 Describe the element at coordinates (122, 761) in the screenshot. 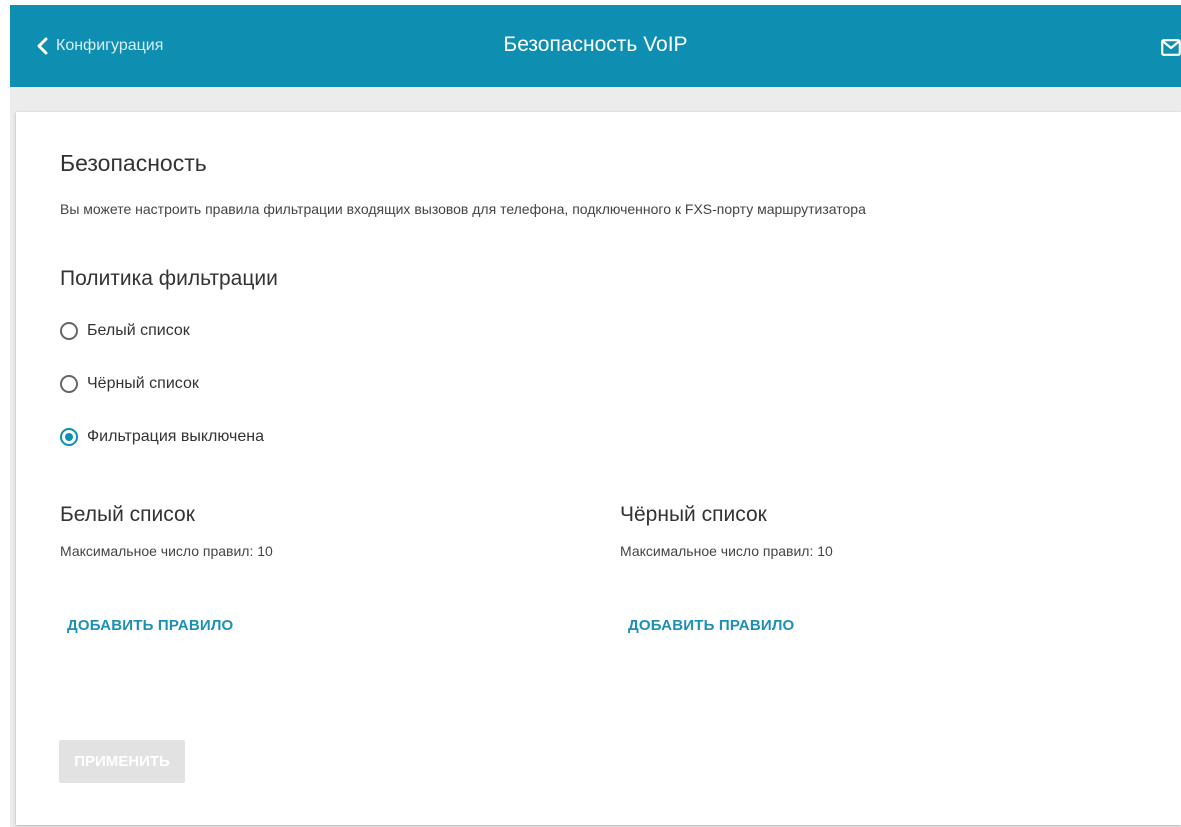

I see `apply-button: ПРИМЕНИТЬ` at that location.